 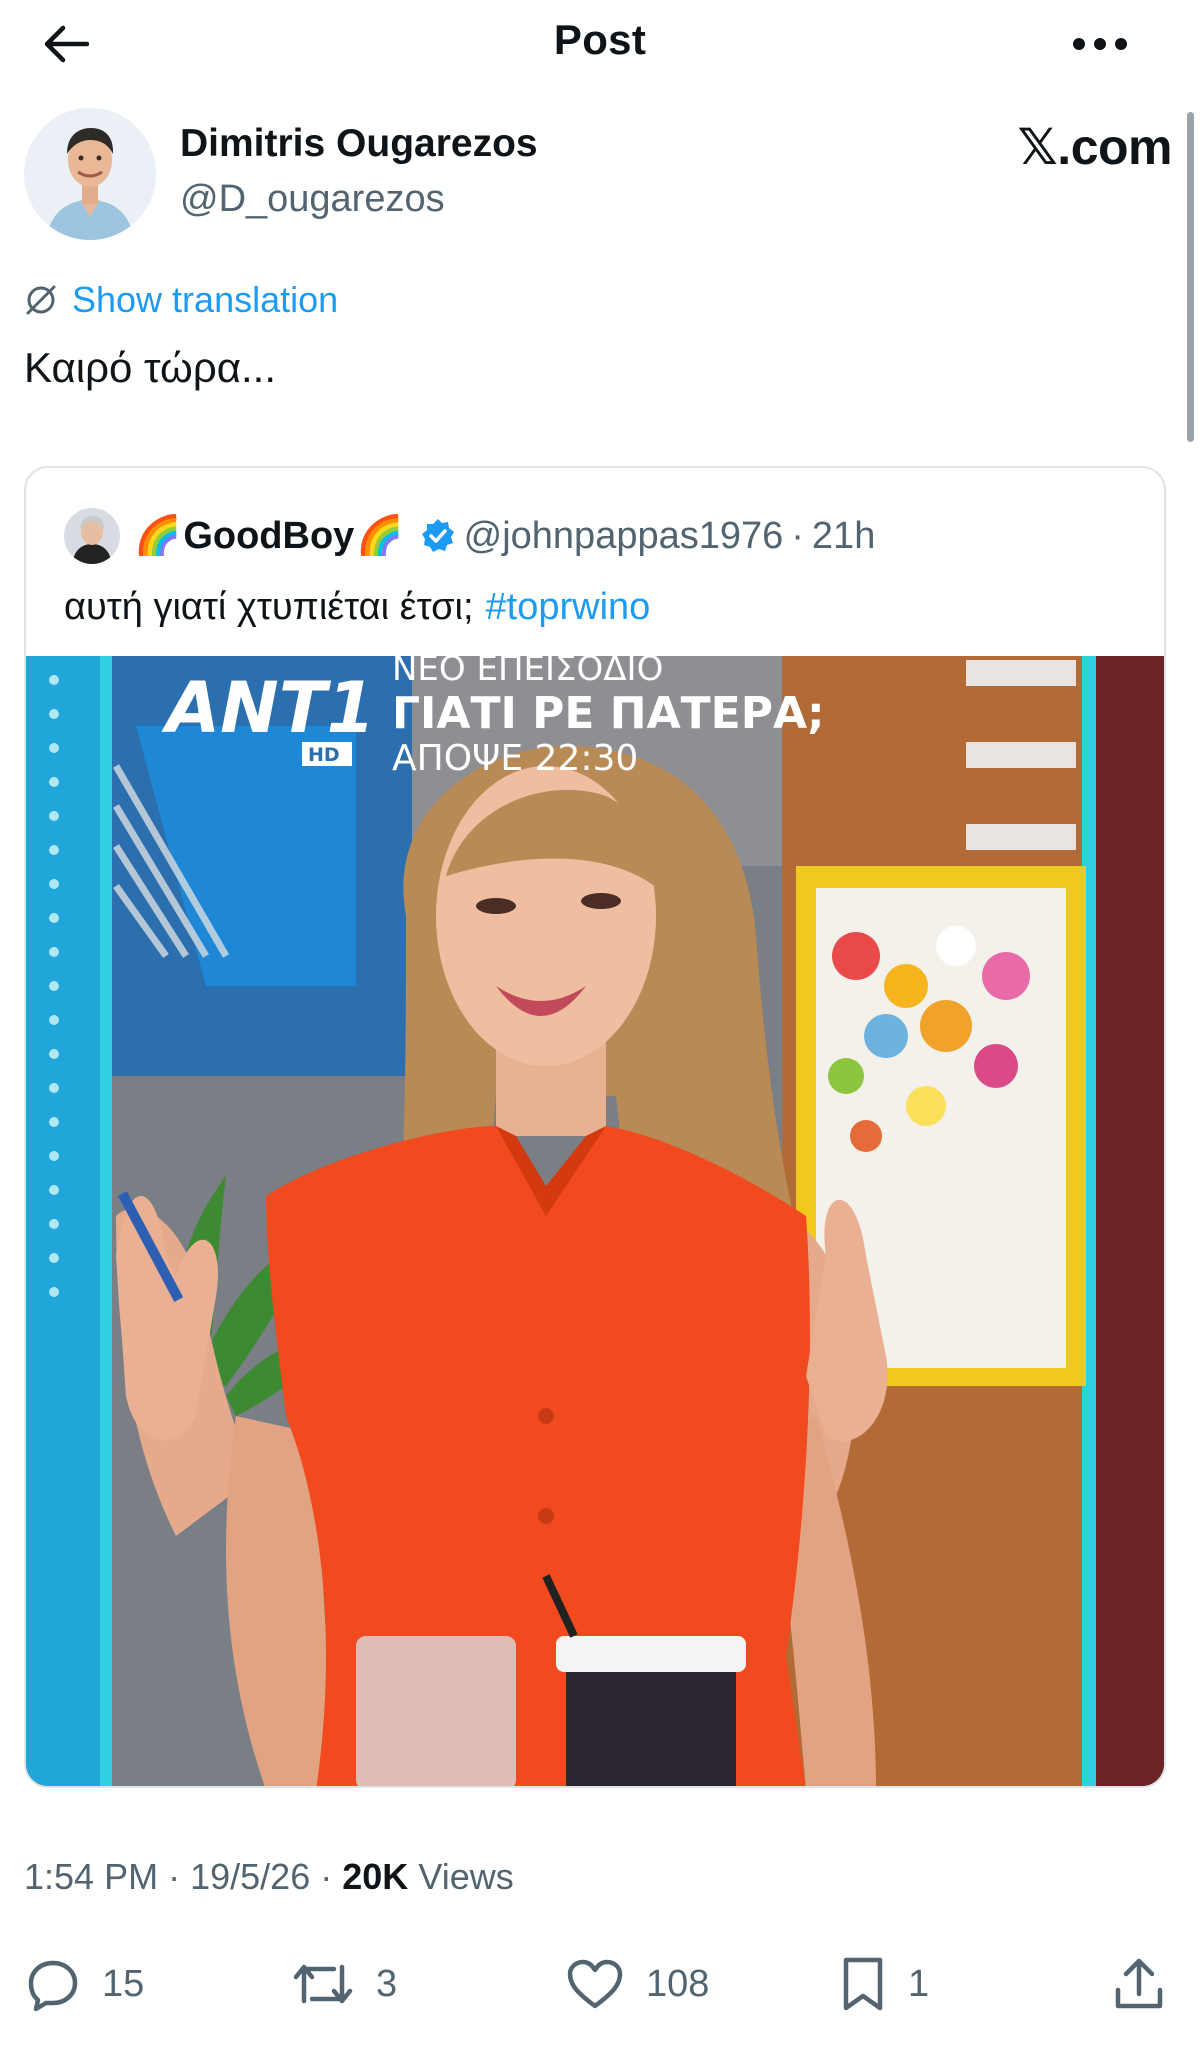 I want to click on author-avatar-image, so click(x=90, y=174).